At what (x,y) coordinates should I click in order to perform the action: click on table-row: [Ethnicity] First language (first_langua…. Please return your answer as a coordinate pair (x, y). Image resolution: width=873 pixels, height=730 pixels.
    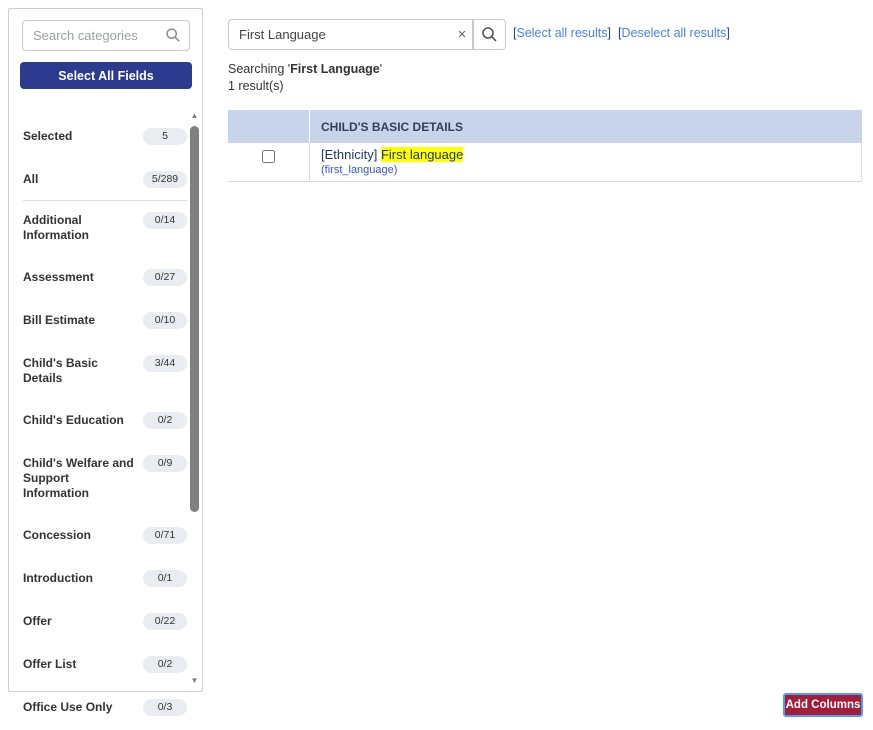
    Looking at the image, I should click on (545, 162).